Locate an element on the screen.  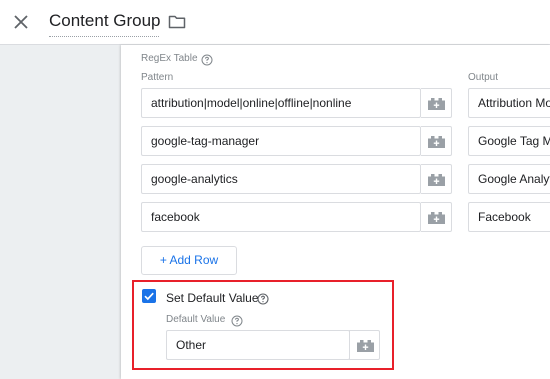
folder-icon is located at coordinates (177, 22).